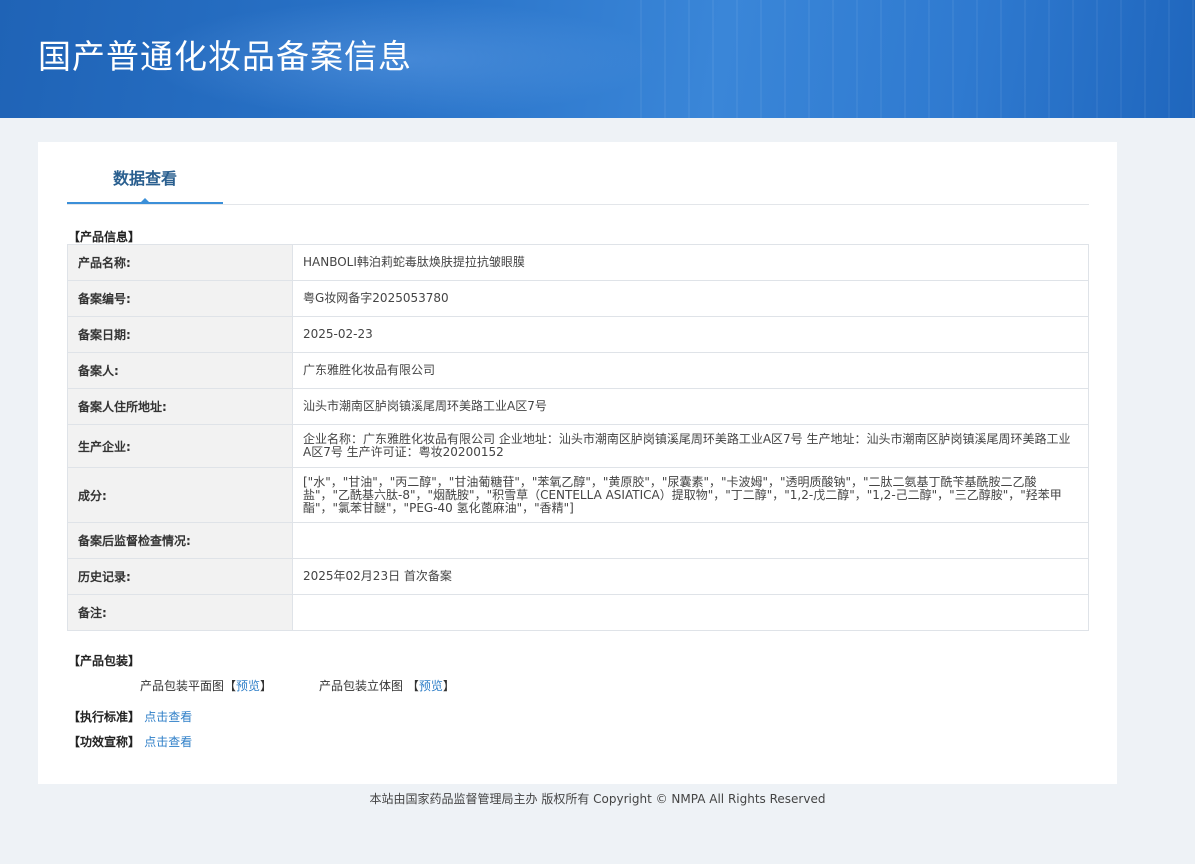 Image resolution: width=1195 pixels, height=864 pixels. Describe the element at coordinates (180, 298) in the screenshot. I see `row-label: 备案编号:` at that location.